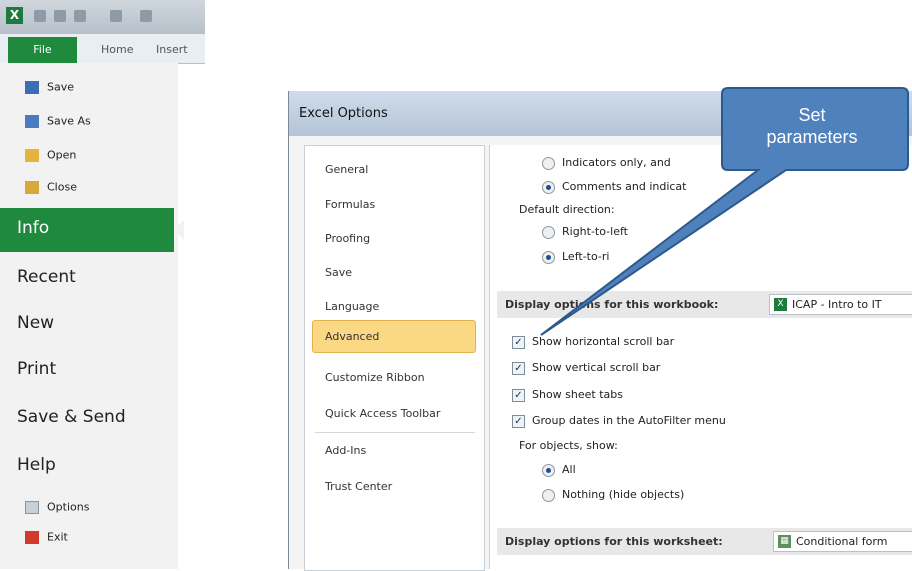 The height and width of the screenshot is (571, 912). Describe the element at coordinates (812, 137) in the screenshot. I see `callout-line-2: parameters` at that location.